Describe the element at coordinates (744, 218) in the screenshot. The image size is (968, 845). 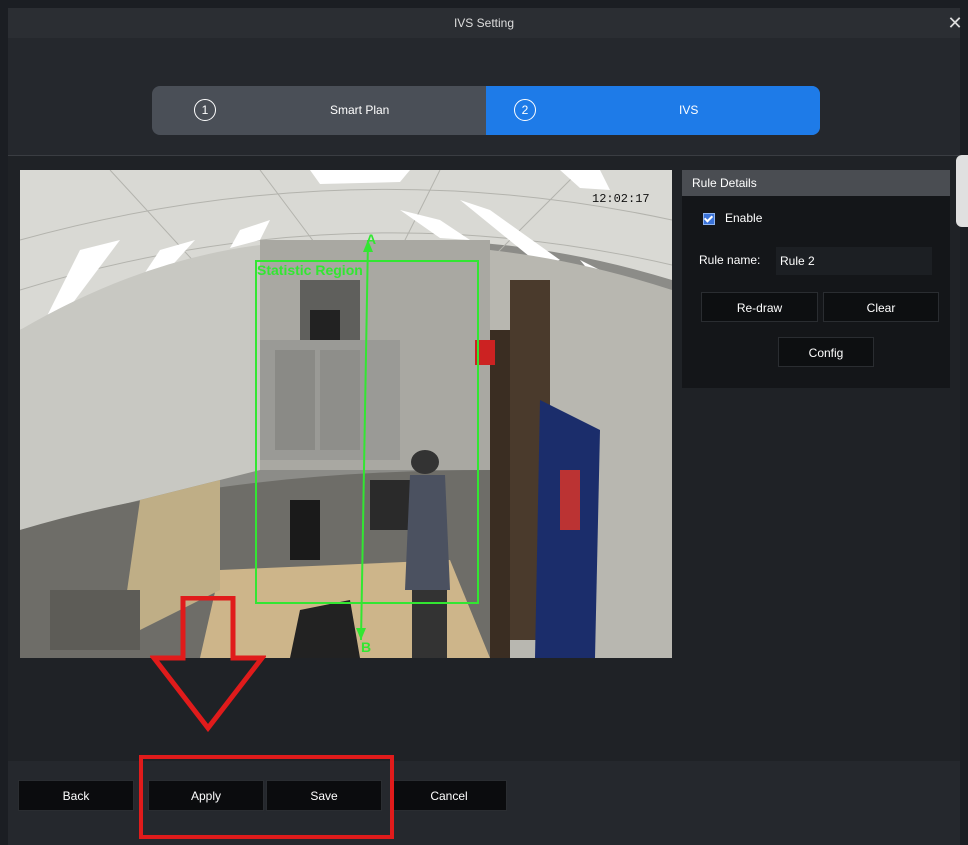
I see `enable-label: Enable` at that location.